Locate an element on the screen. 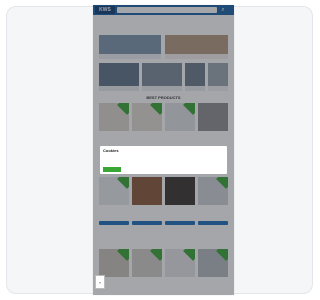  cookie-dialog-title: Cookies is located at coordinates (111, 150).